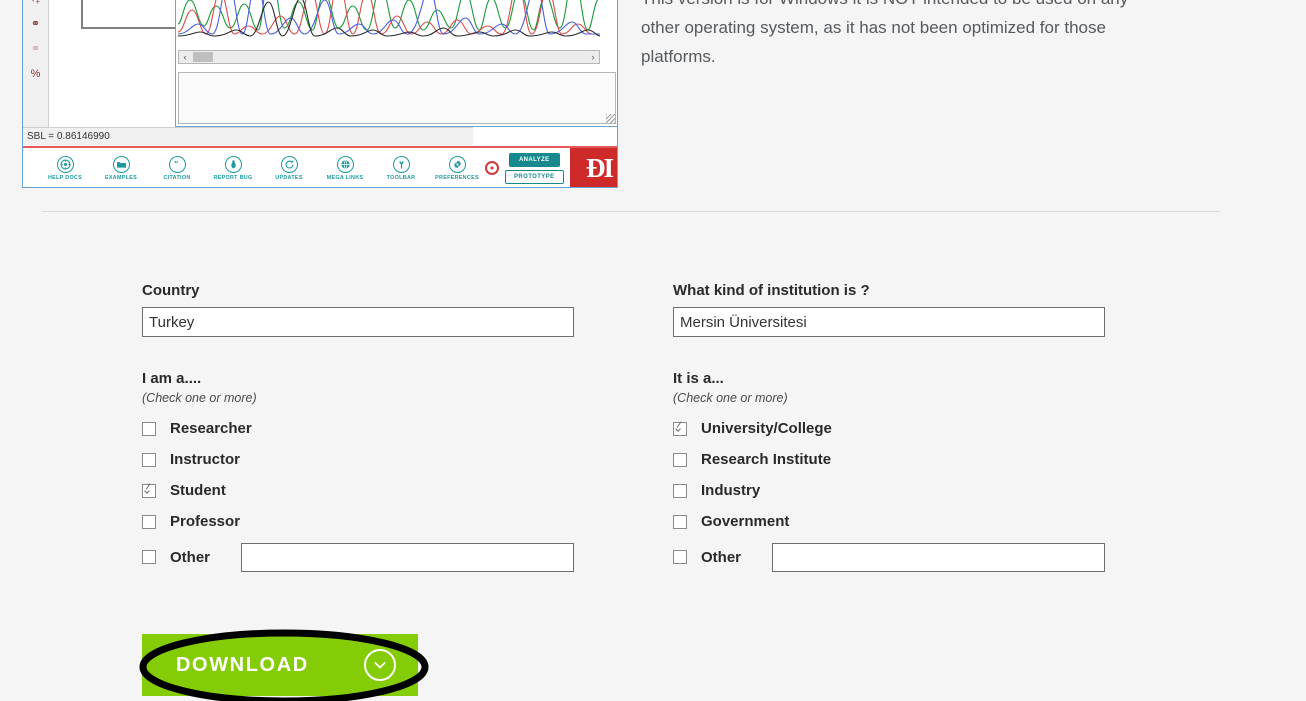 The height and width of the screenshot is (701, 1306). I want to click on download-button-label: DOWNLOAD, so click(242, 664).